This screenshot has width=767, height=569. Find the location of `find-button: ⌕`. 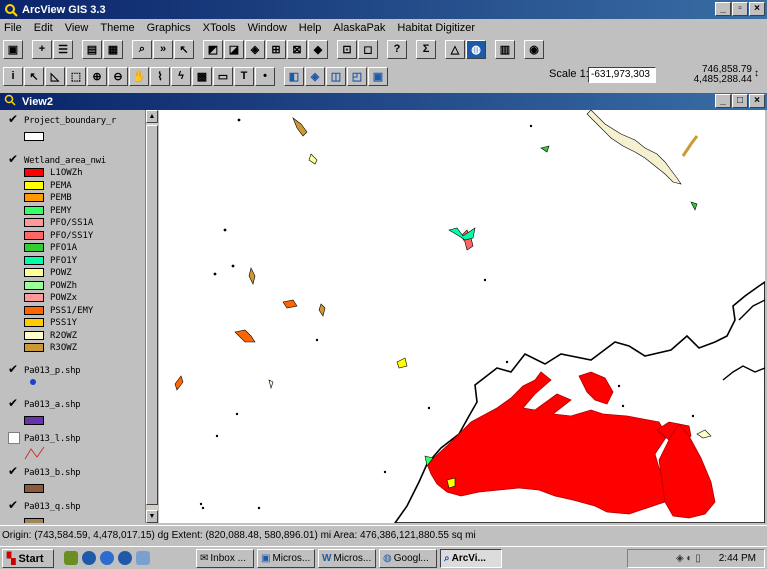

find-button: ⌕ is located at coordinates (142, 49).